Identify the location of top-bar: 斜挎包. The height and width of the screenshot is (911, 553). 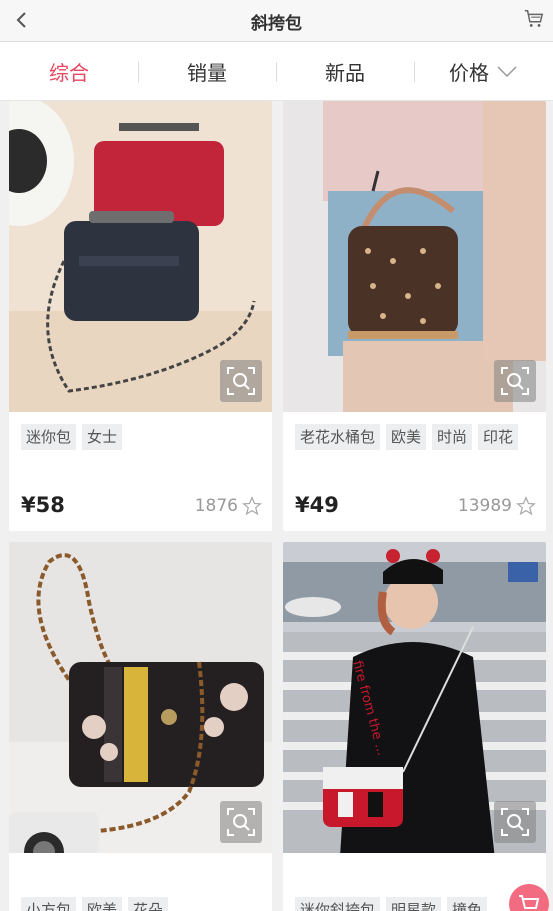
(276, 21).